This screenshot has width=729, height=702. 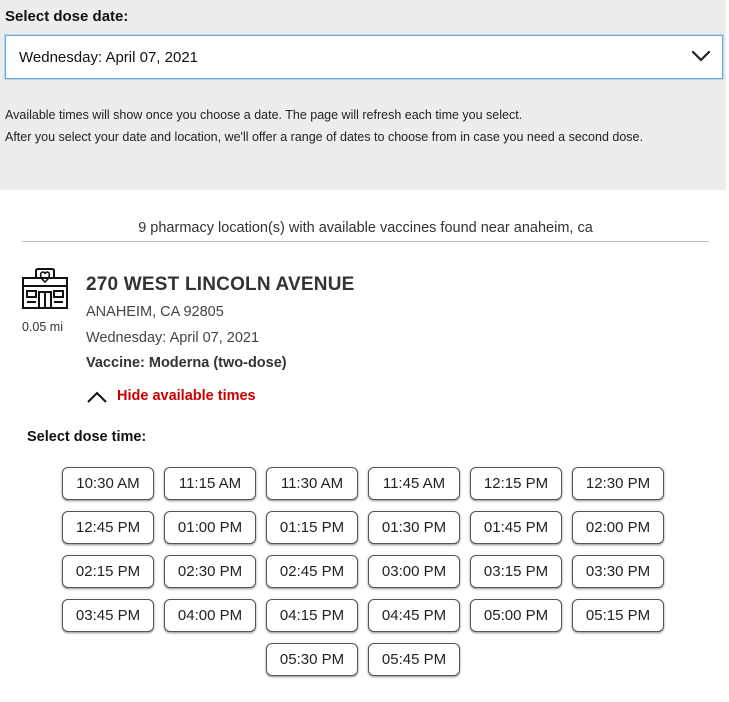 What do you see at coordinates (109, 57) in the screenshot?
I see `dose-date-value: Wednesday: April 07, 2021` at bounding box center [109, 57].